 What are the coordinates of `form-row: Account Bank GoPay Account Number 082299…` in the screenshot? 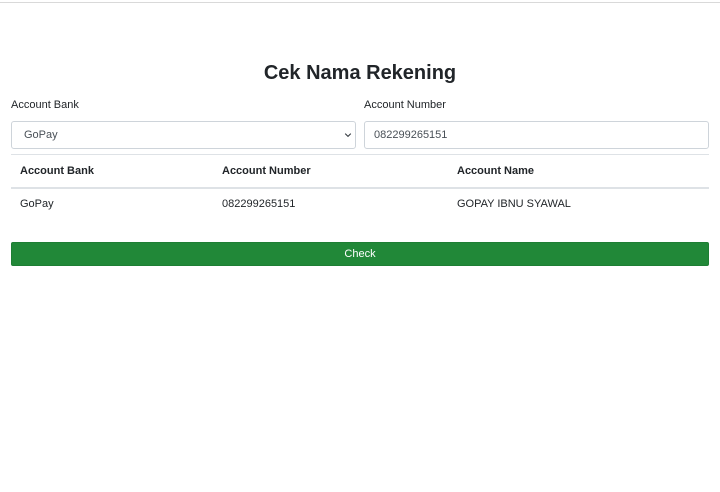 It's located at (360, 124).